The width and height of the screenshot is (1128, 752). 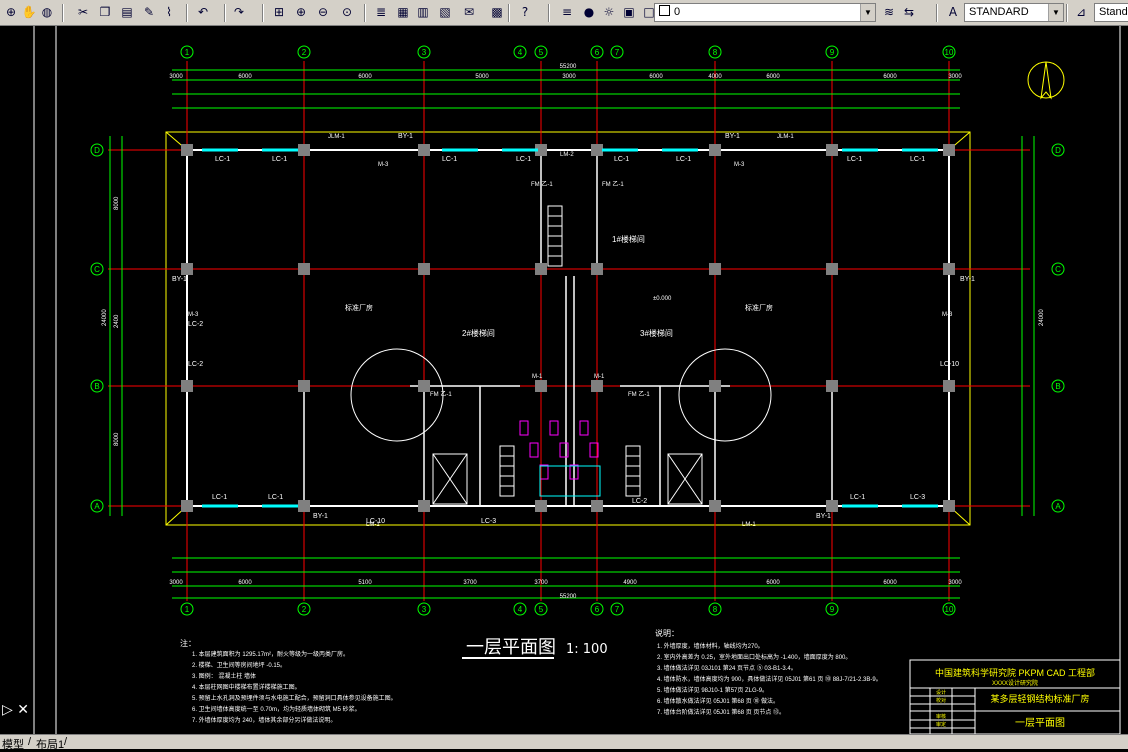 I want to click on zoom-out-icon: ⊖, so click(x=323, y=12).